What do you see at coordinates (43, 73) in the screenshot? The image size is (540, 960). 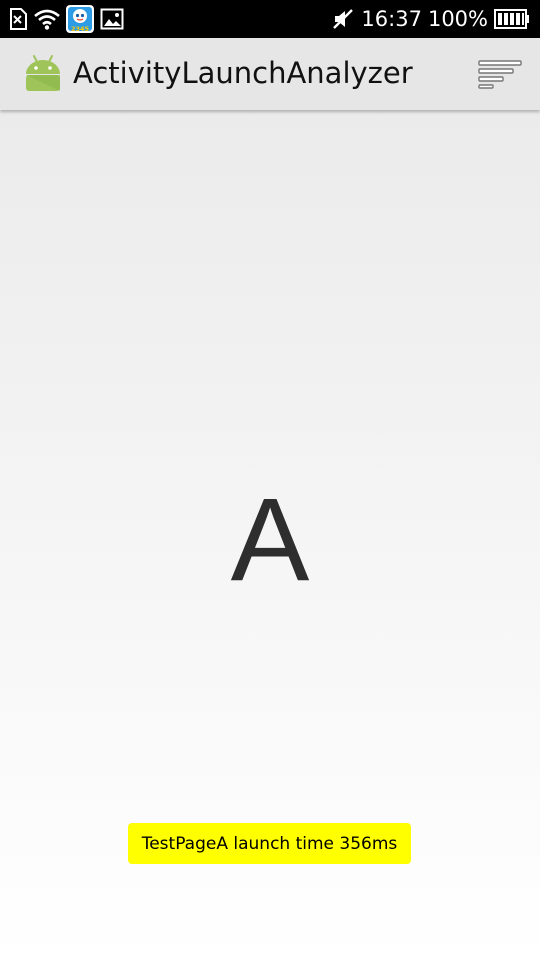 I see `android-icon` at bounding box center [43, 73].